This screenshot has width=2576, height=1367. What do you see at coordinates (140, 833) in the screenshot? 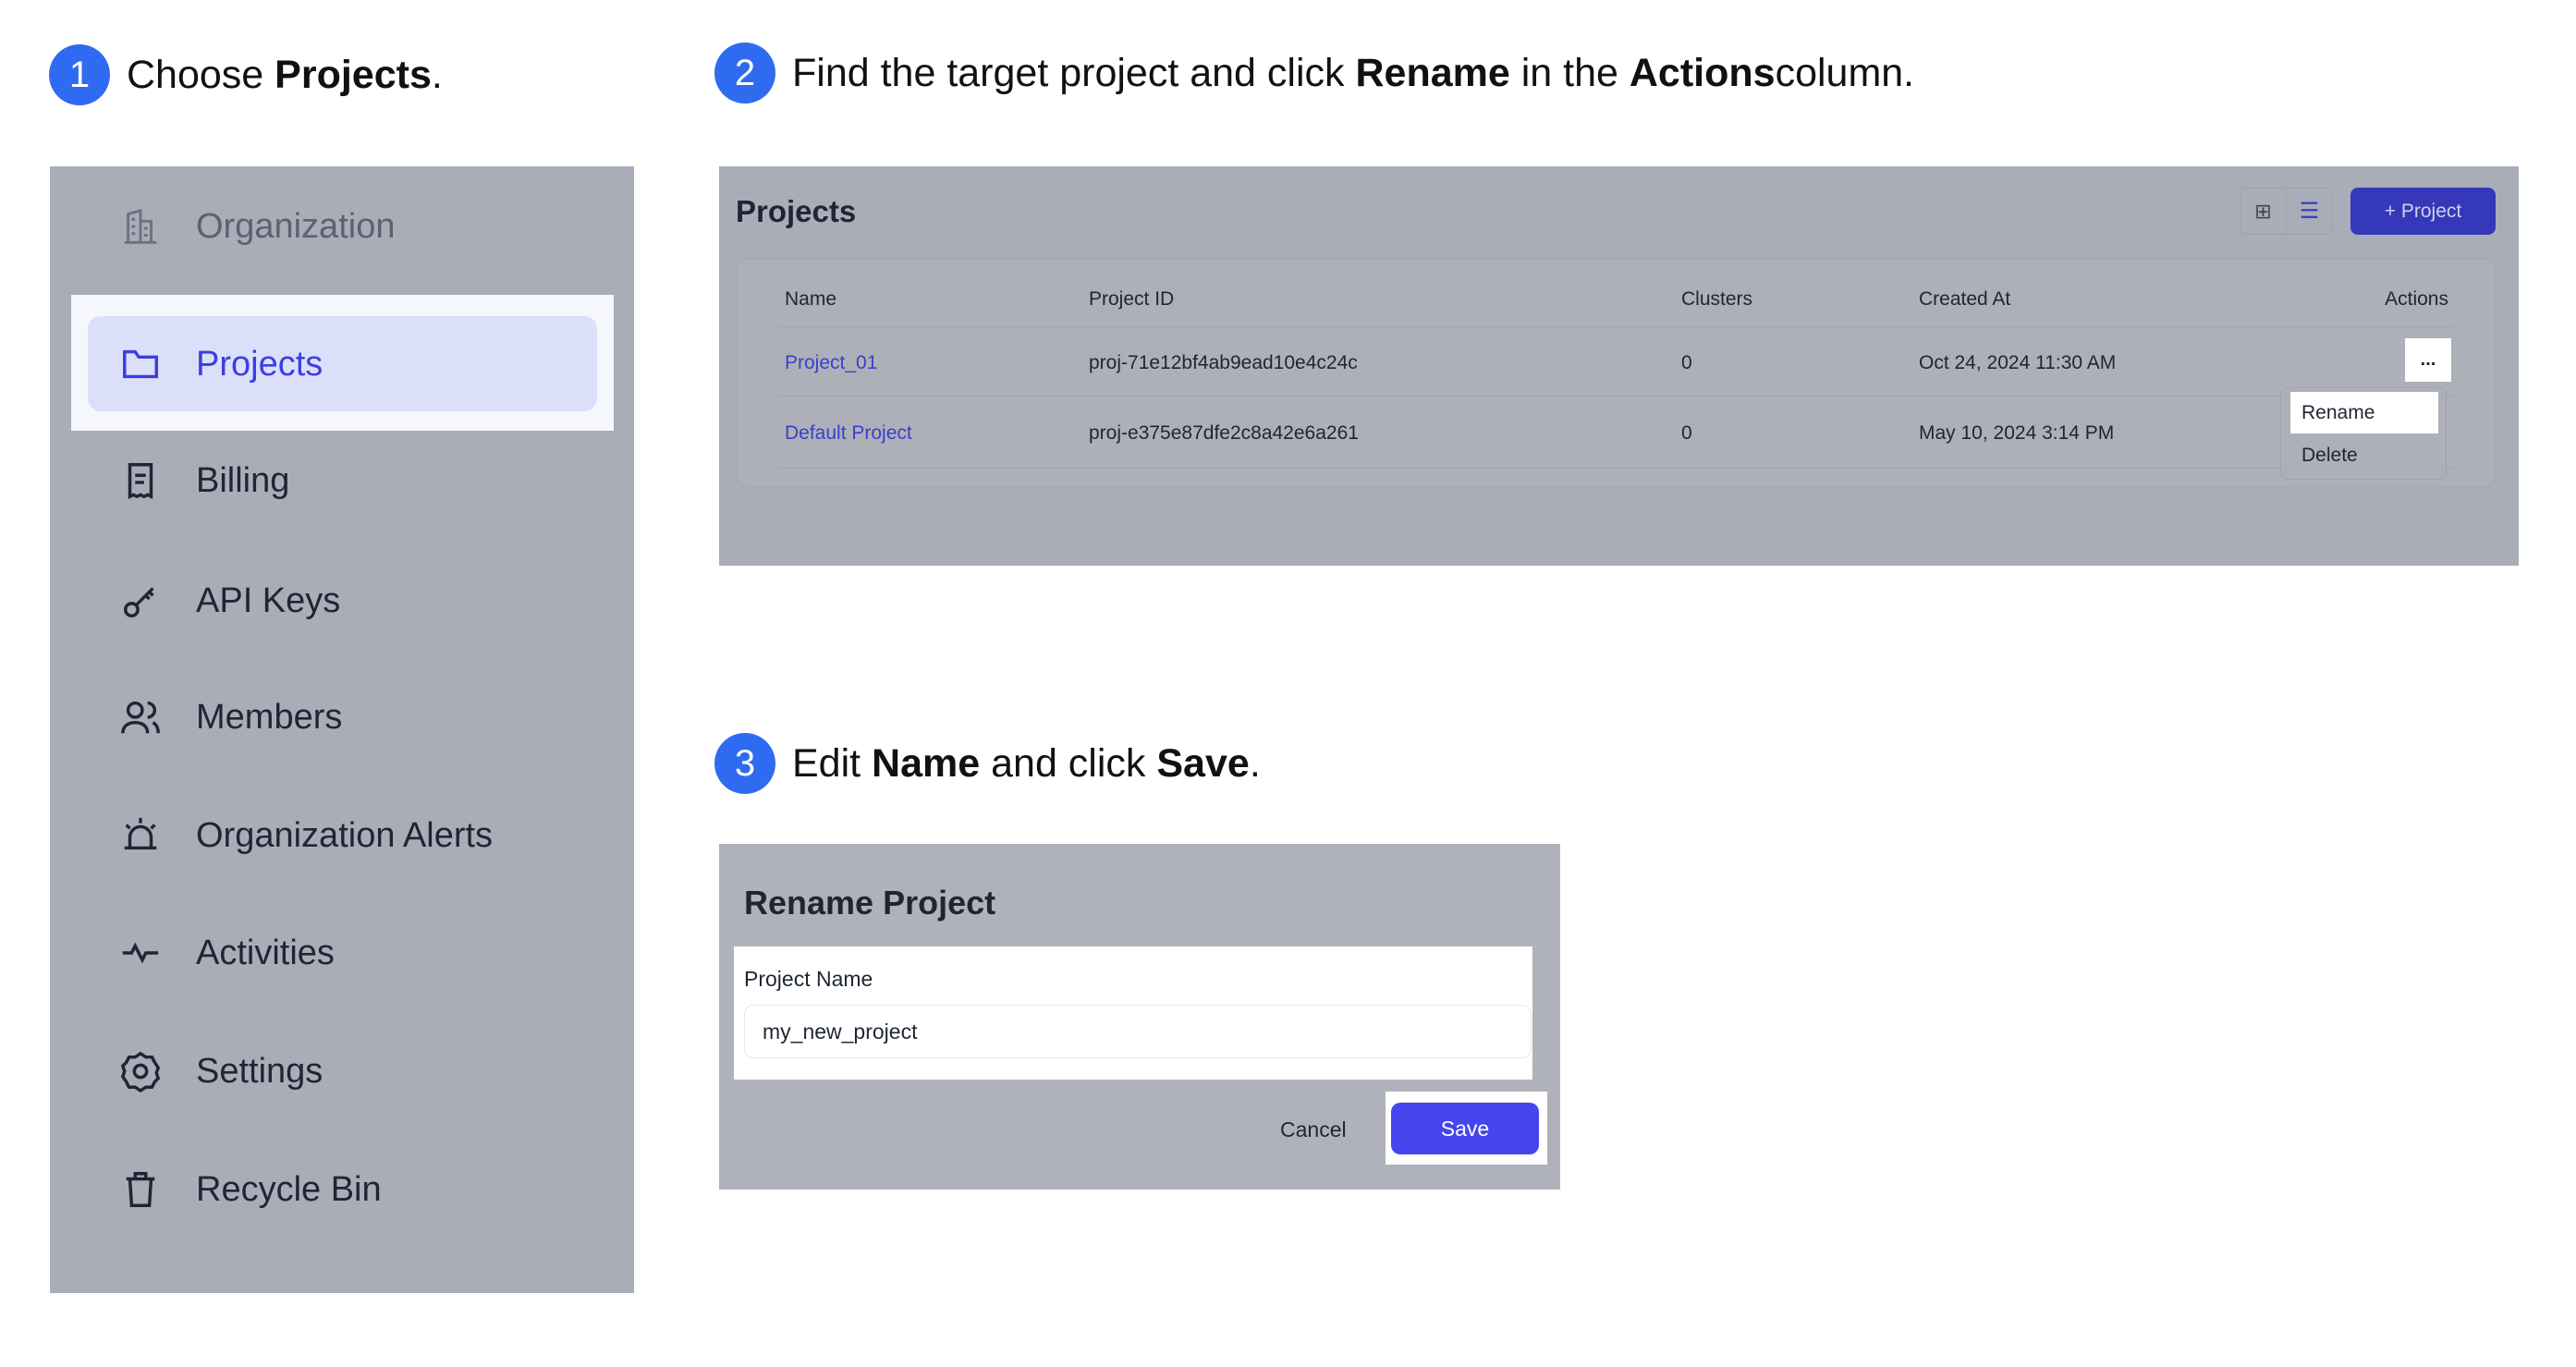
I see `alarm-icon` at bounding box center [140, 833].